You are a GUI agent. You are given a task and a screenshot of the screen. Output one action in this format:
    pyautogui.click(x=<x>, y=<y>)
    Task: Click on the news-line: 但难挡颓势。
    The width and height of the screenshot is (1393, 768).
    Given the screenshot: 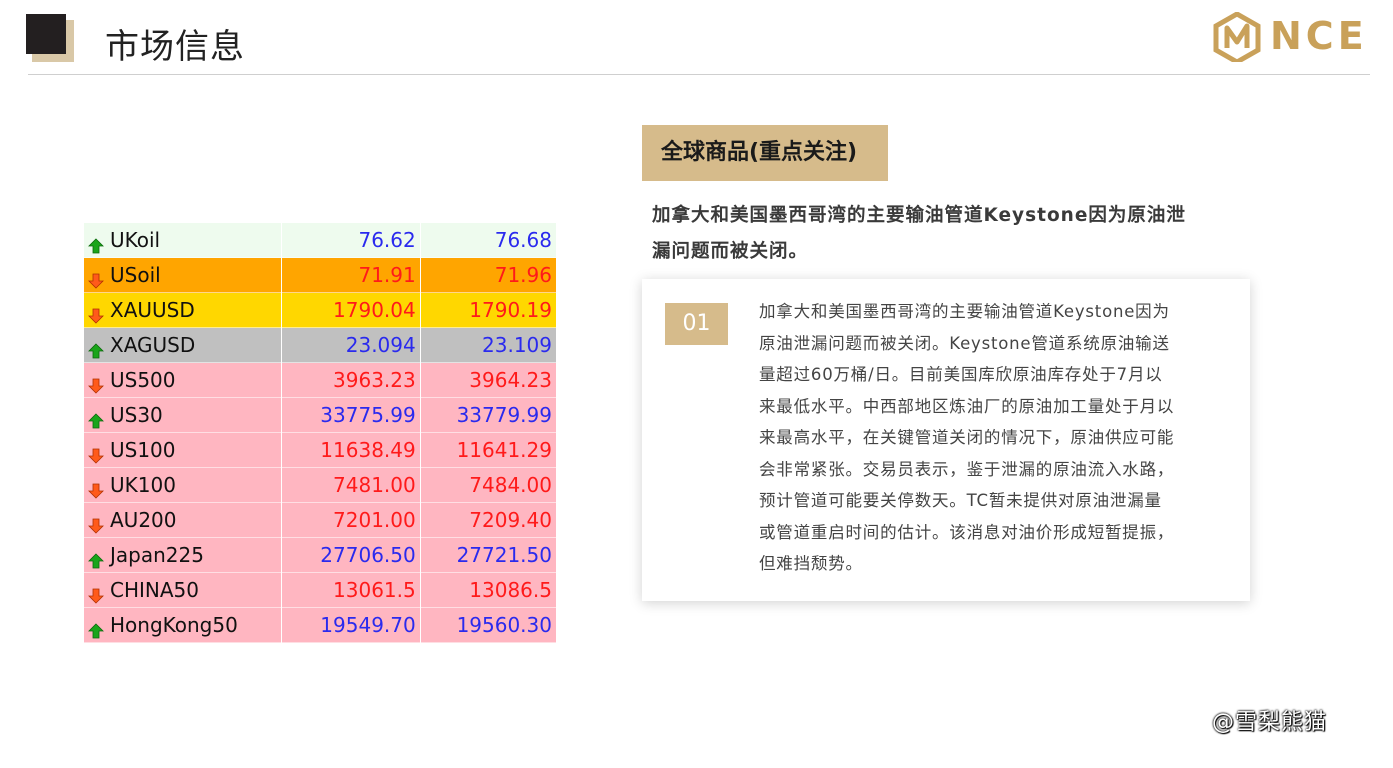 What is the action you would take?
    pyautogui.click(x=811, y=563)
    